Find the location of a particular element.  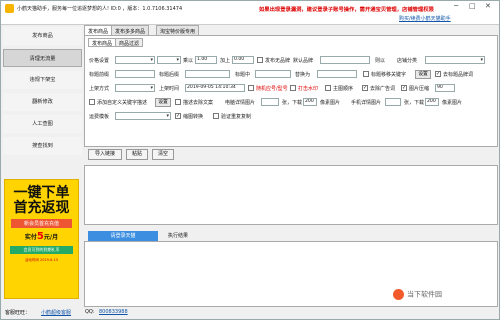

watermark-checkbox is located at coordinates (293, 88).